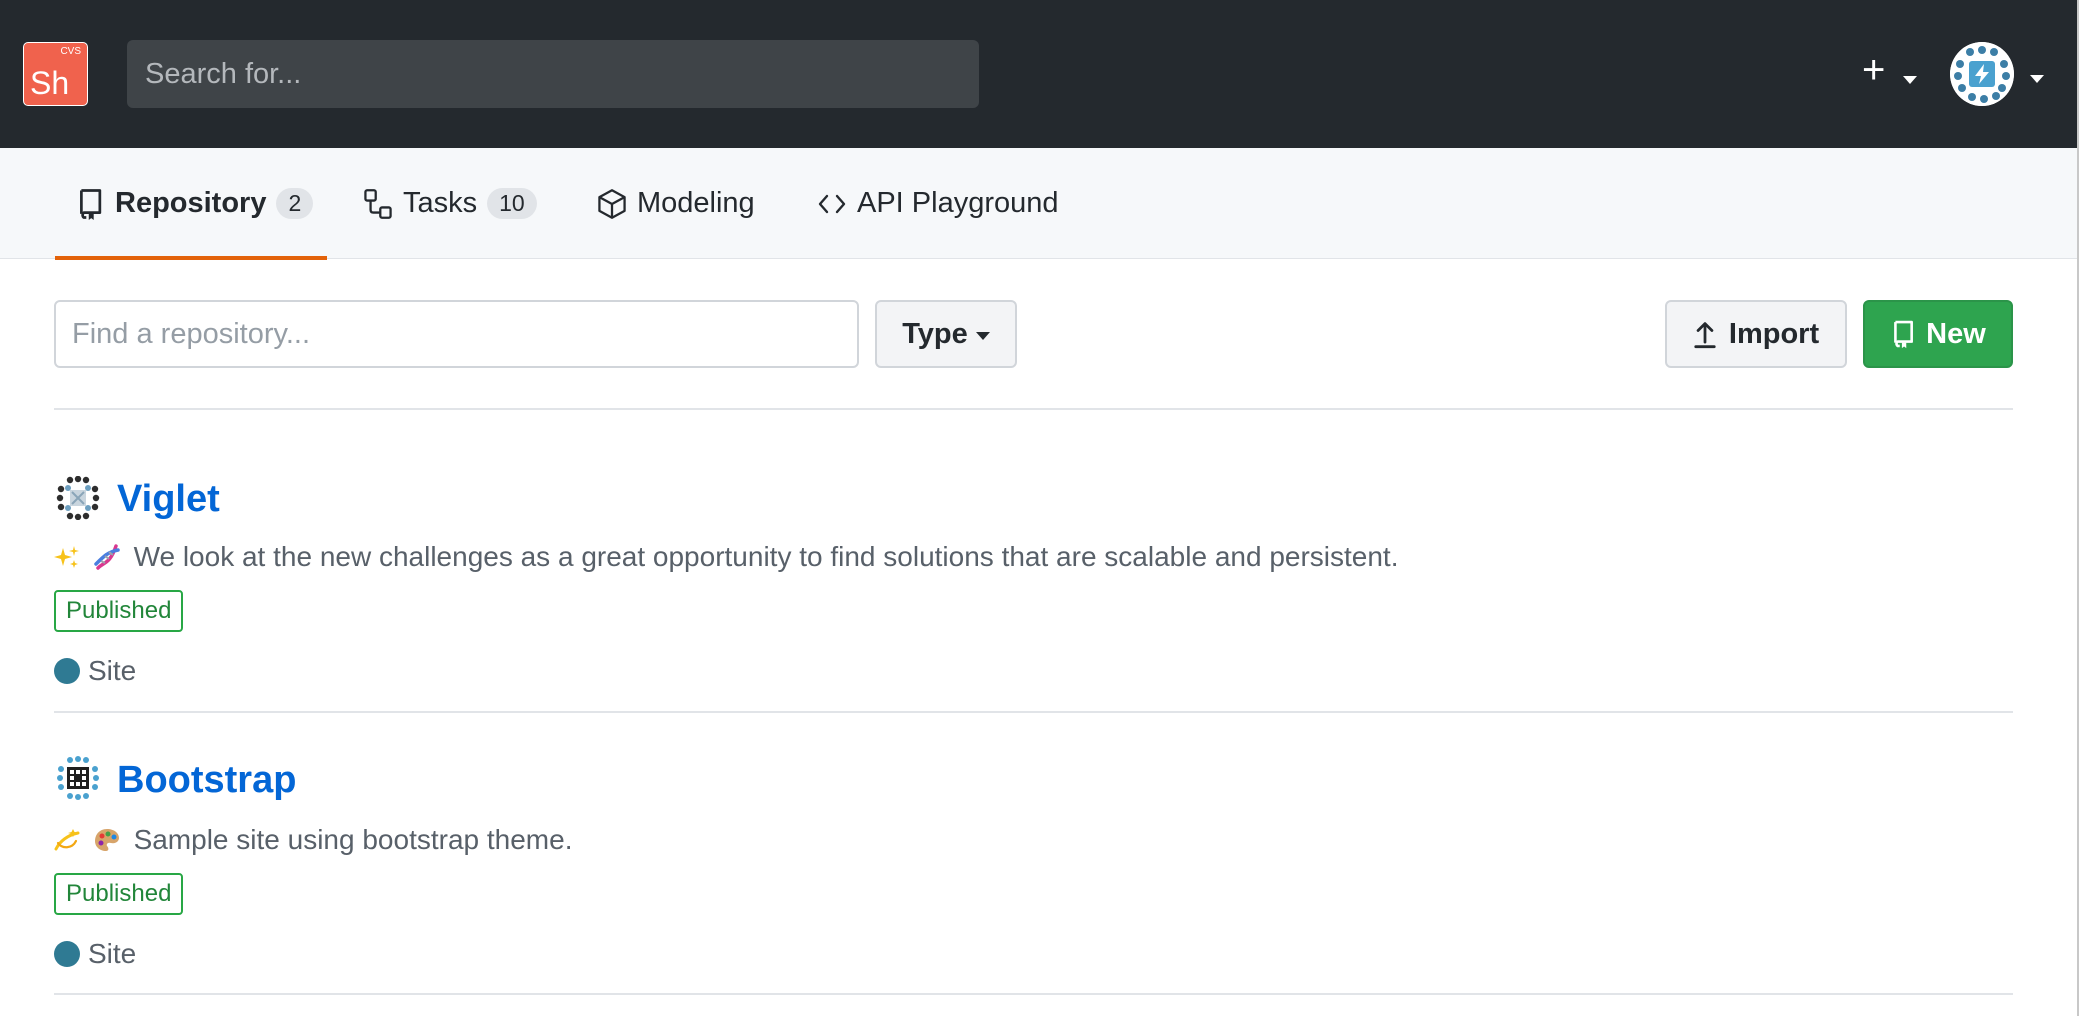 Image resolution: width=2079 pixels, height=1016 pixels. I want to click on dizzy-icon, so click(67, 840).